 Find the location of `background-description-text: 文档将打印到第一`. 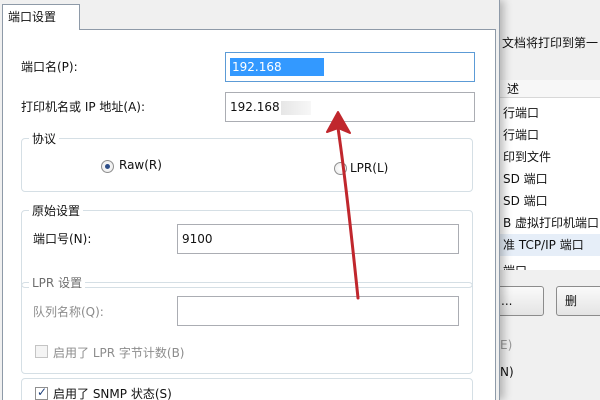

background-description-text: 文档将打印到第一 is located at coordinates (550, 43).